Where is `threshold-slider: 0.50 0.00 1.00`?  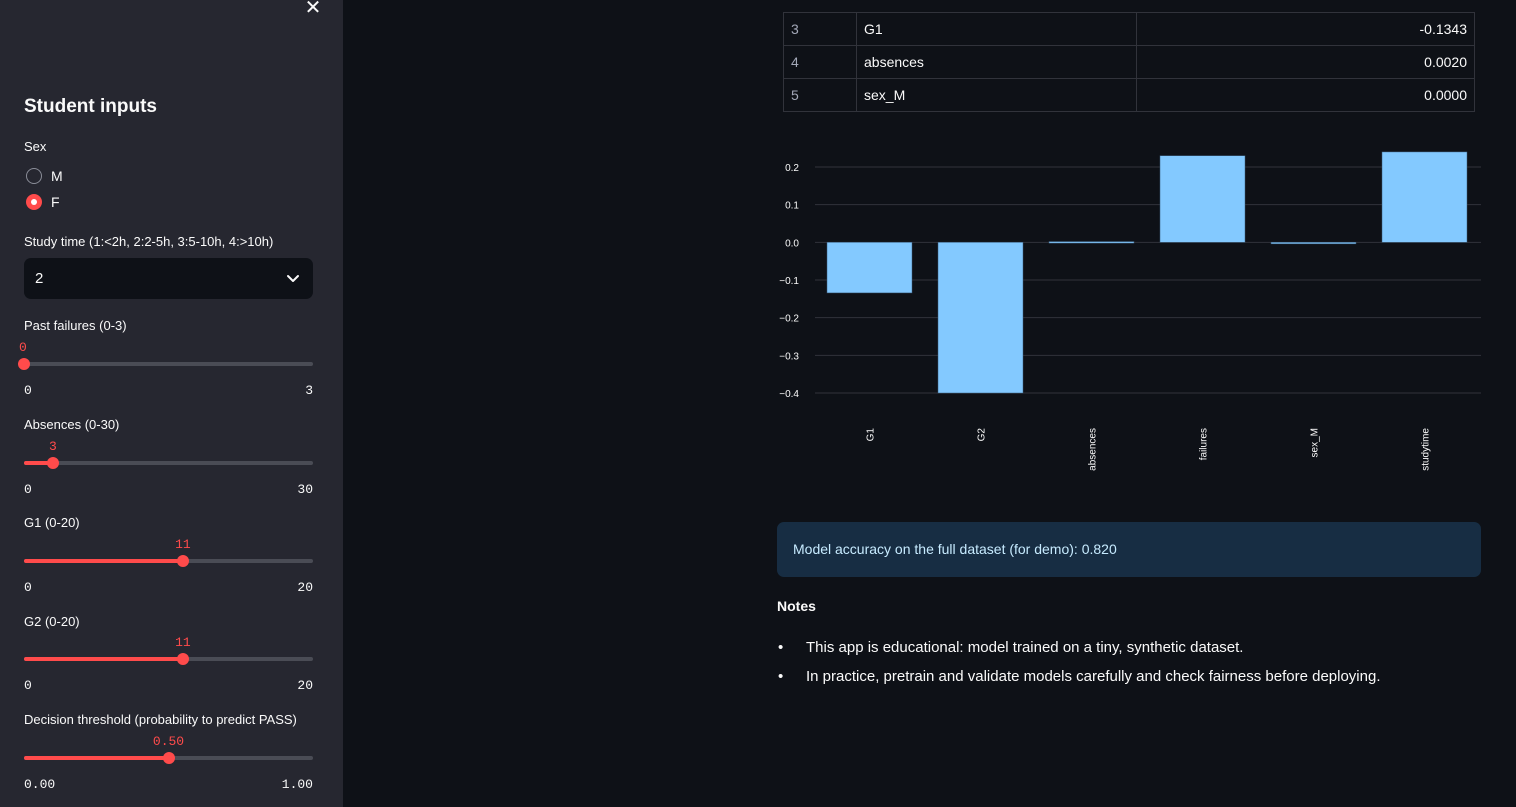
threshold-slider: 0.50 0.00 1.00 is located at coordinates (168, 765).